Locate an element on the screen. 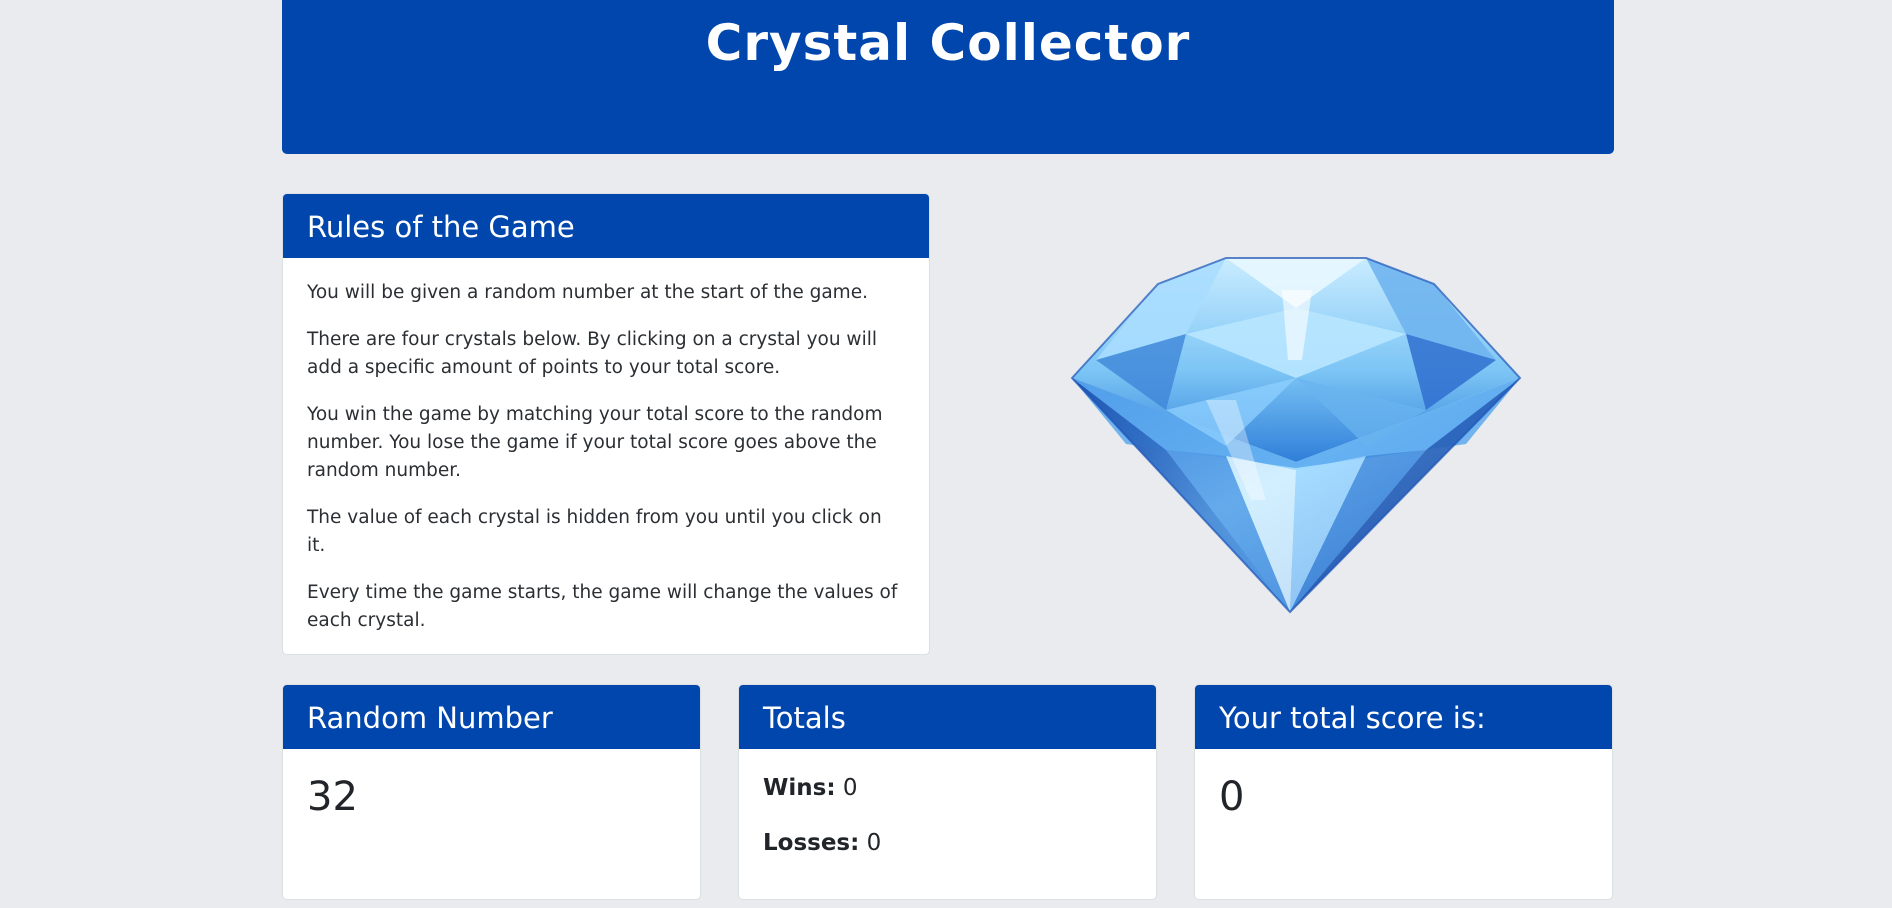 This screenshot has width=1892, height=908. losses-stat: Losses: 0 is located at coordinates (947, 843).